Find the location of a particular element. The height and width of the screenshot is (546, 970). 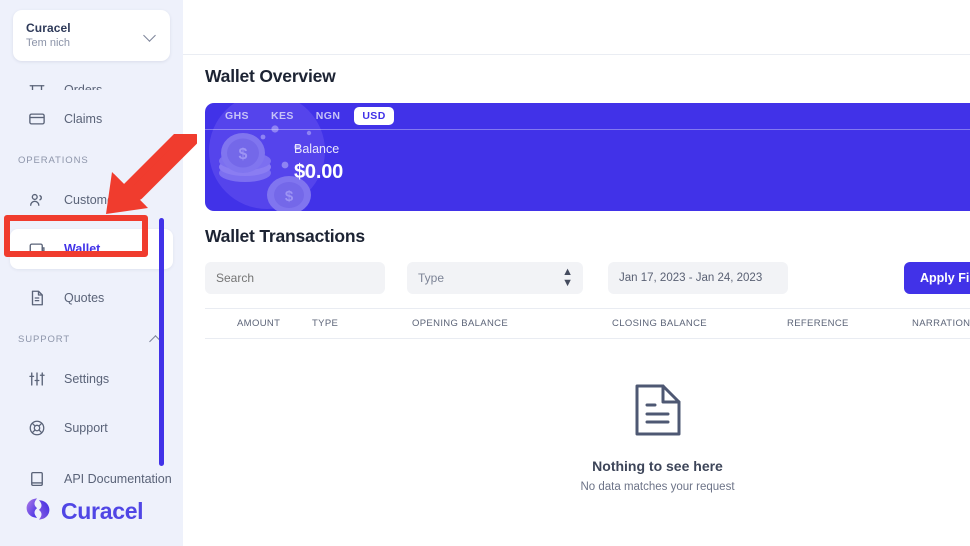

balance-value: $0.00 is located at coordinates (319, 172).